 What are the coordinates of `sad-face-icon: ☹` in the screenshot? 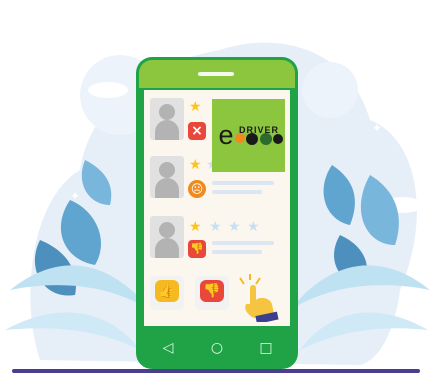 It's located at (197, 189).